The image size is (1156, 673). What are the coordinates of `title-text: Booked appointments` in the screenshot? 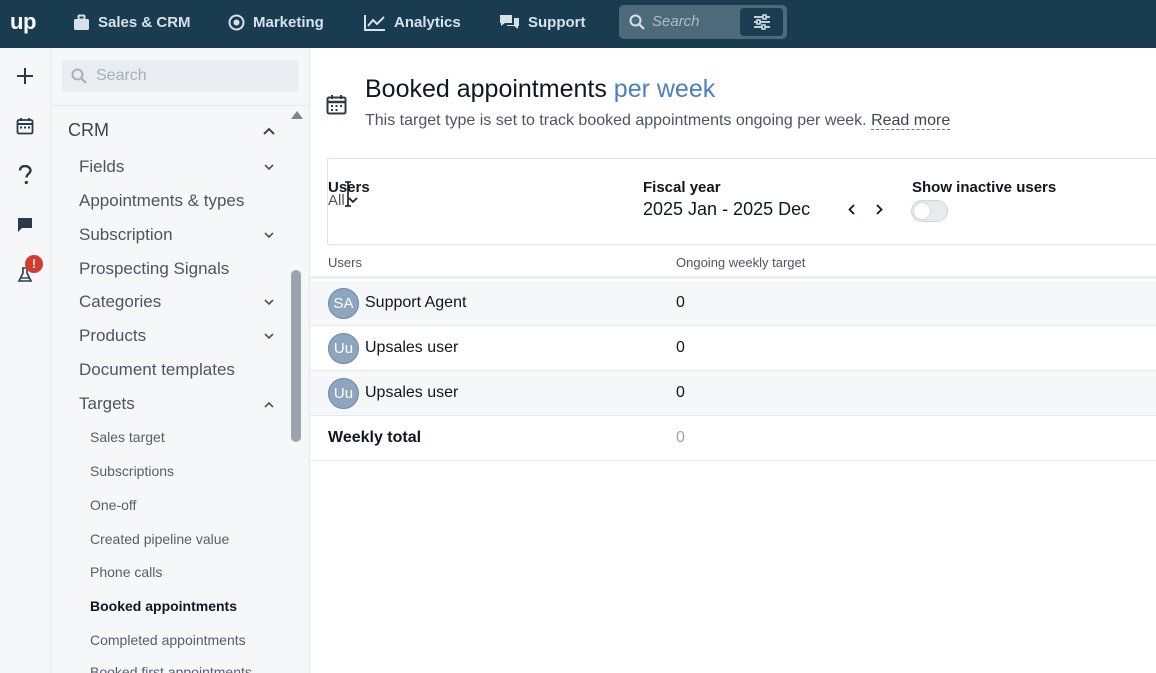 It's located at (486, 89).